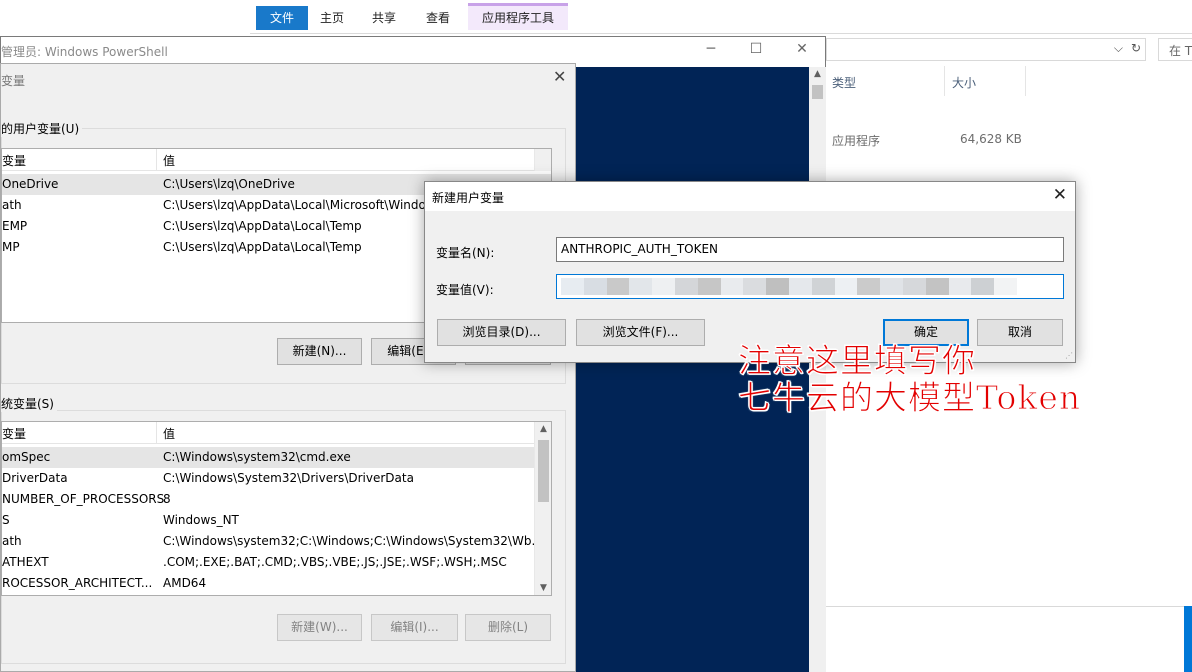 The height and width of the screenshot is (672, 1192). Describe the element at coordinates (1136, 48) in the screenshot. I see `refresh-icon: ↻` at that location.